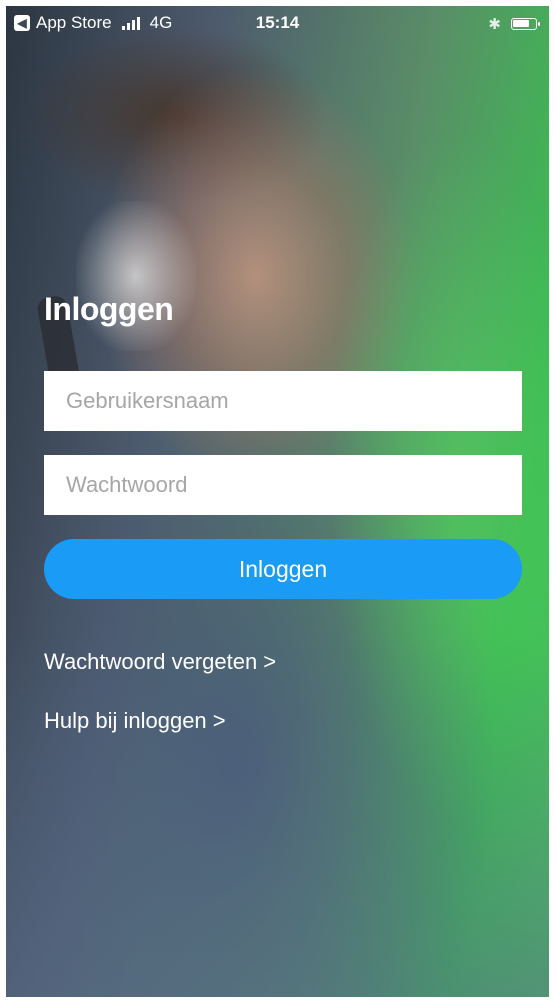 The width and height of the screenshot is (555, 1003). I want to click on background-hand, so click(136, 276).